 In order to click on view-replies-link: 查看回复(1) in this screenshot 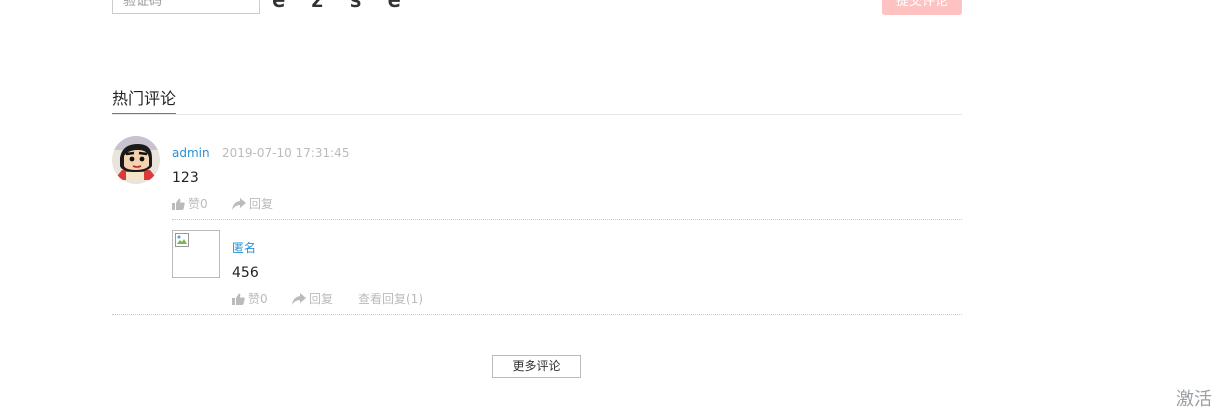, I will do `click(390, 299)`.